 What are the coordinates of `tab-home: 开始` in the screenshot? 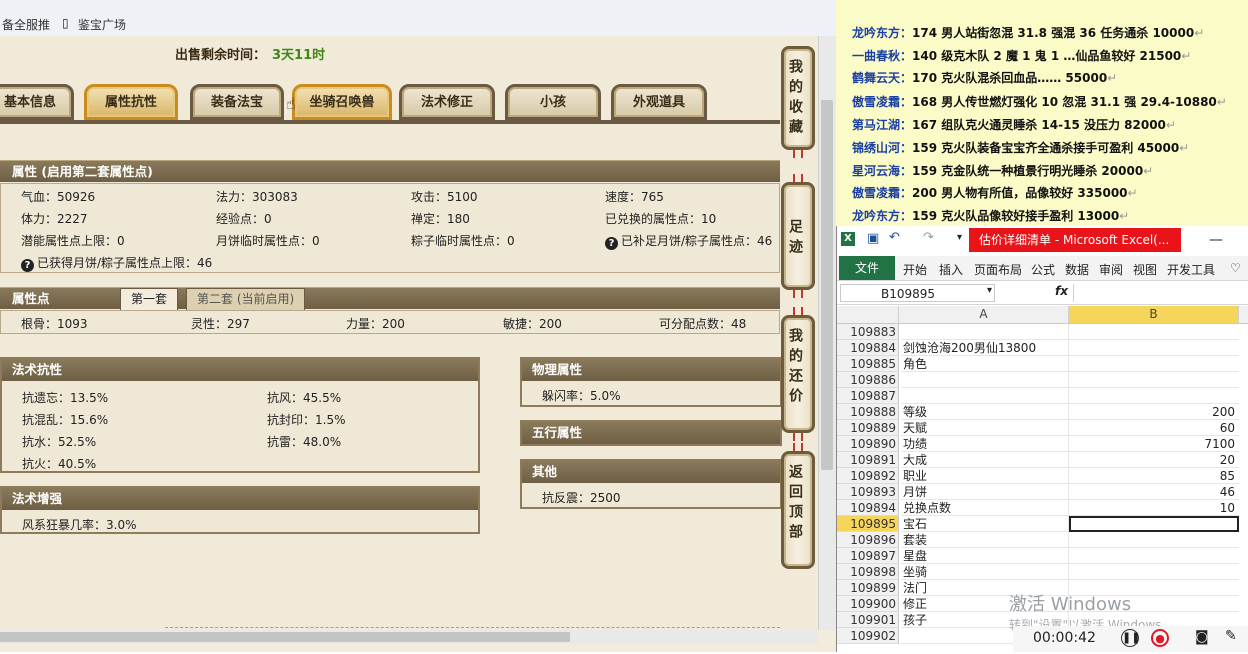 It's located at (915, 269).